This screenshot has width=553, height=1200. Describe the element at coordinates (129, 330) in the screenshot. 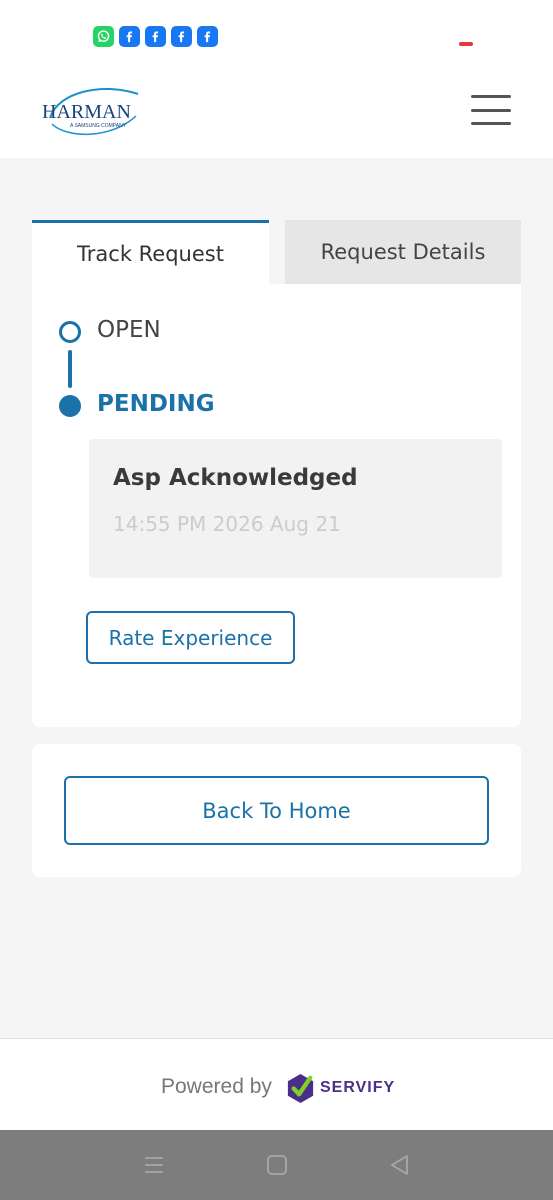

I see `timeline-open-label: OPEN` at that location.